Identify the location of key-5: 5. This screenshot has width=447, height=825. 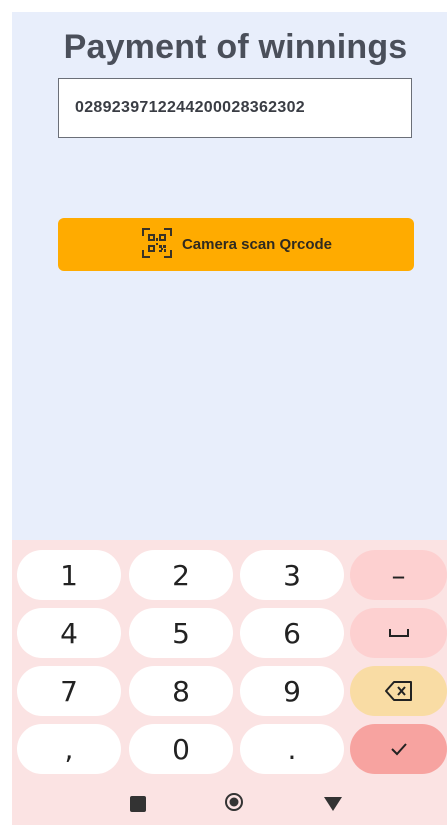
(181, 633).